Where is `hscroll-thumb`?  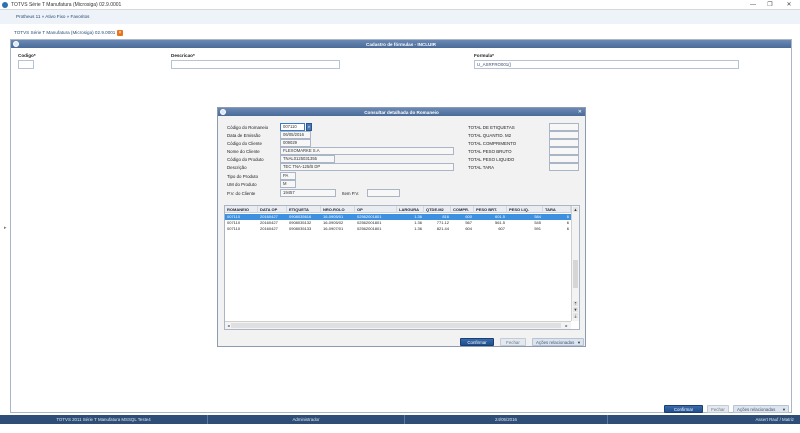 hscroll-thumb is located at coordinates (396, 325).